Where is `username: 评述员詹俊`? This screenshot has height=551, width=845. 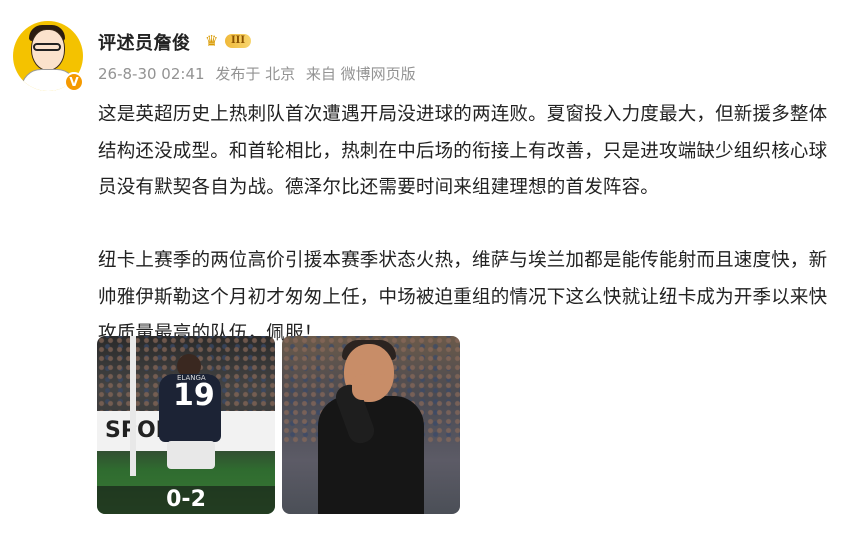 username: 评述员詹俊 is located at coordinates (144, 42).